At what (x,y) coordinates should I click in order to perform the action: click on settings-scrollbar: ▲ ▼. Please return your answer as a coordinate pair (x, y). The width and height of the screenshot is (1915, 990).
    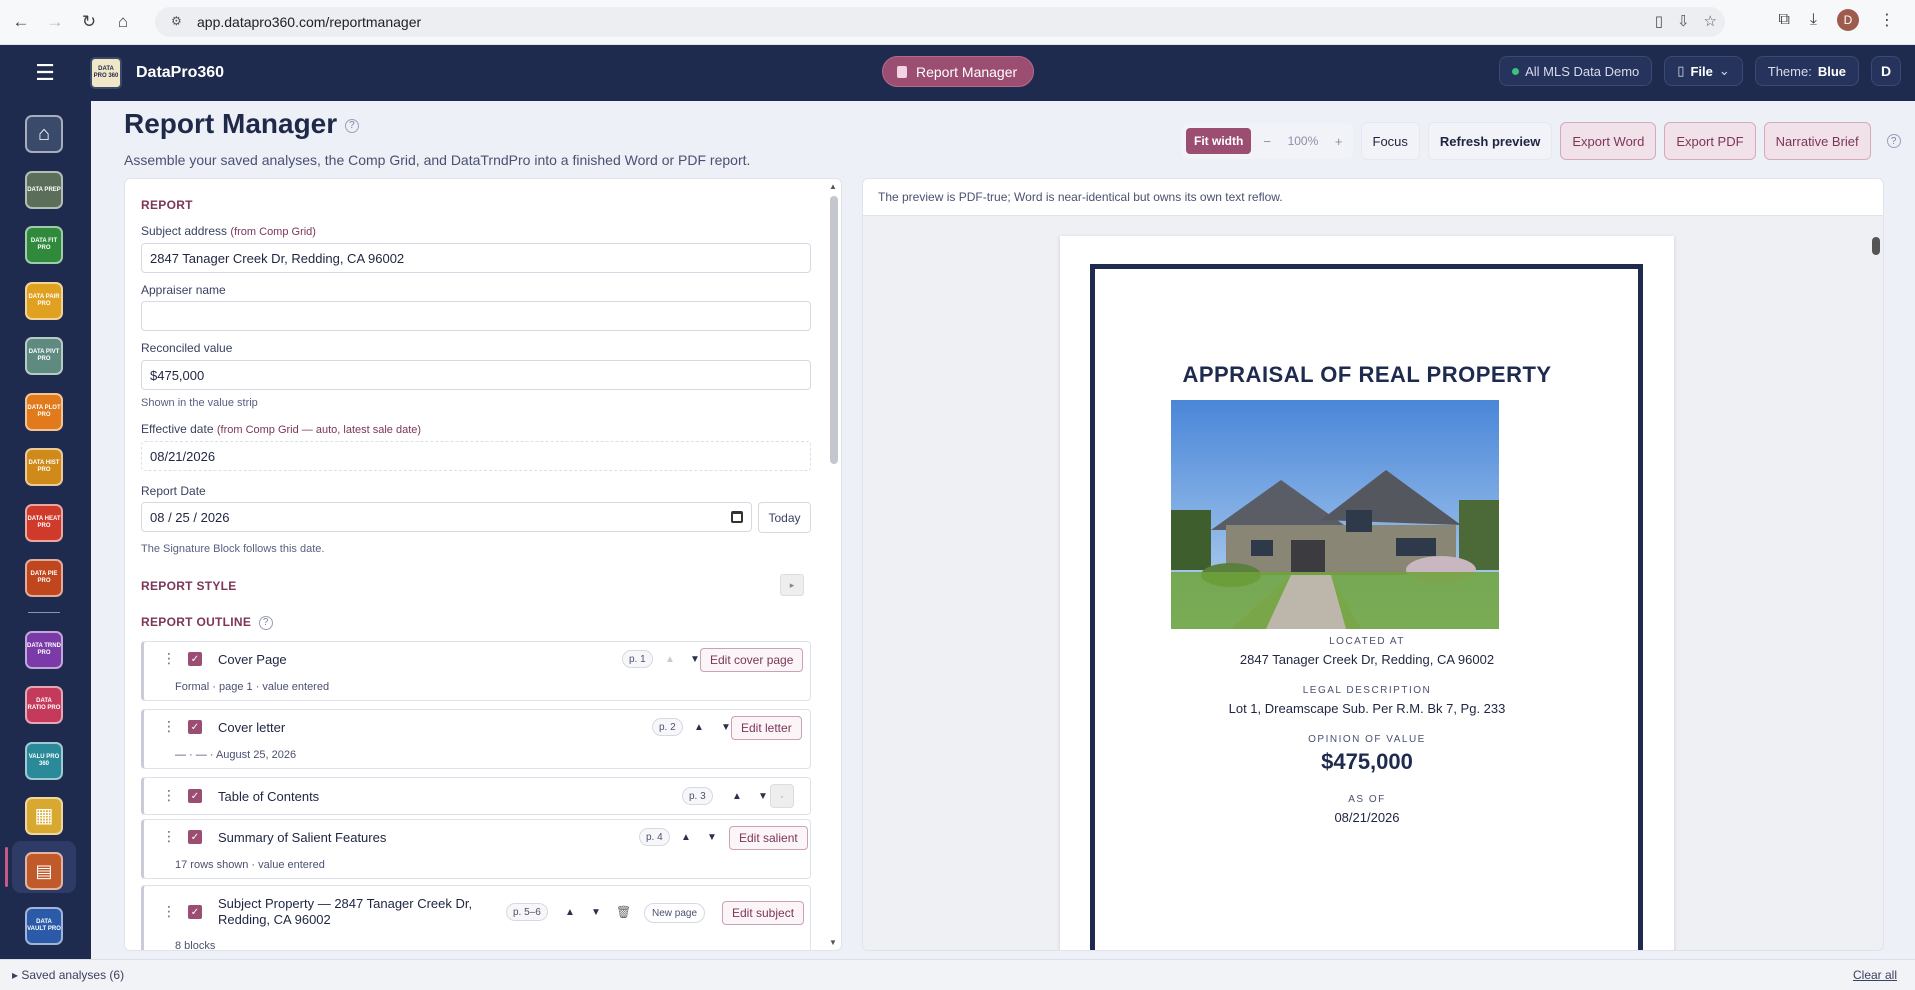
    Looking at the image, I should click on (833, 565).